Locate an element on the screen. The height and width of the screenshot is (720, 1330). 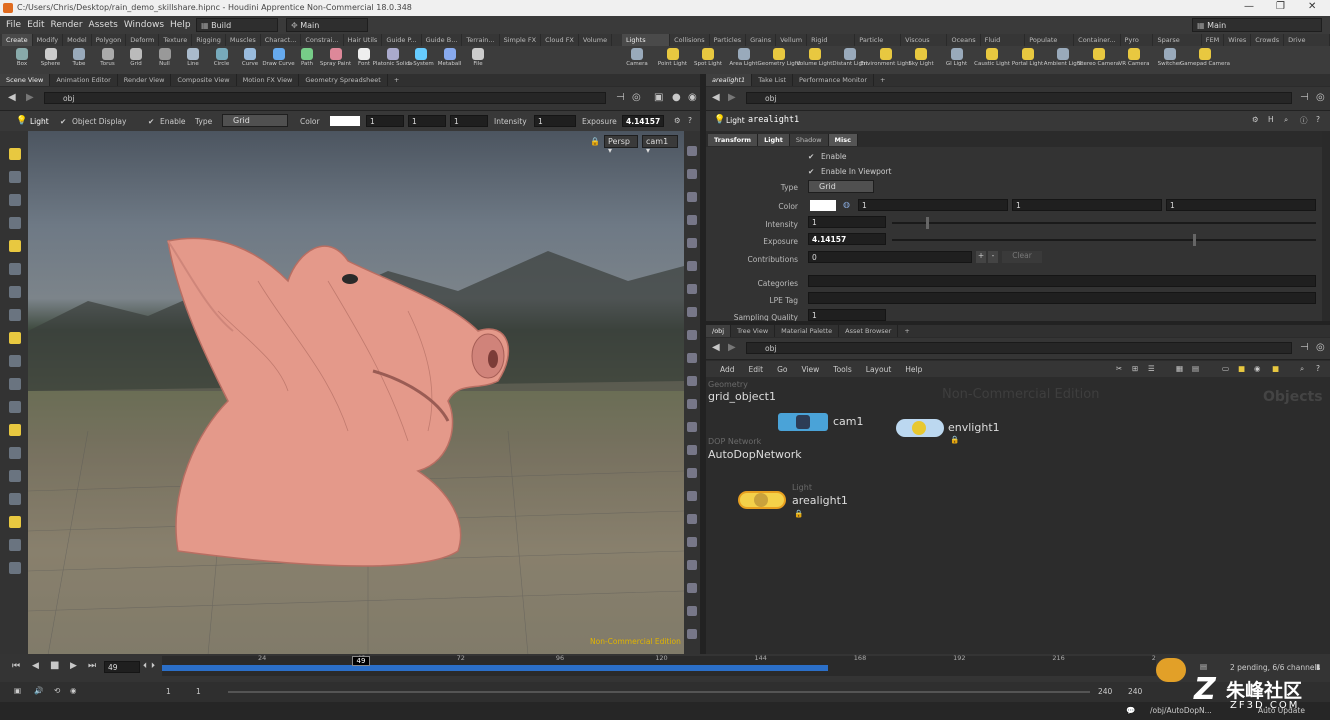
categories-field is located at coordinates (1062, 281).